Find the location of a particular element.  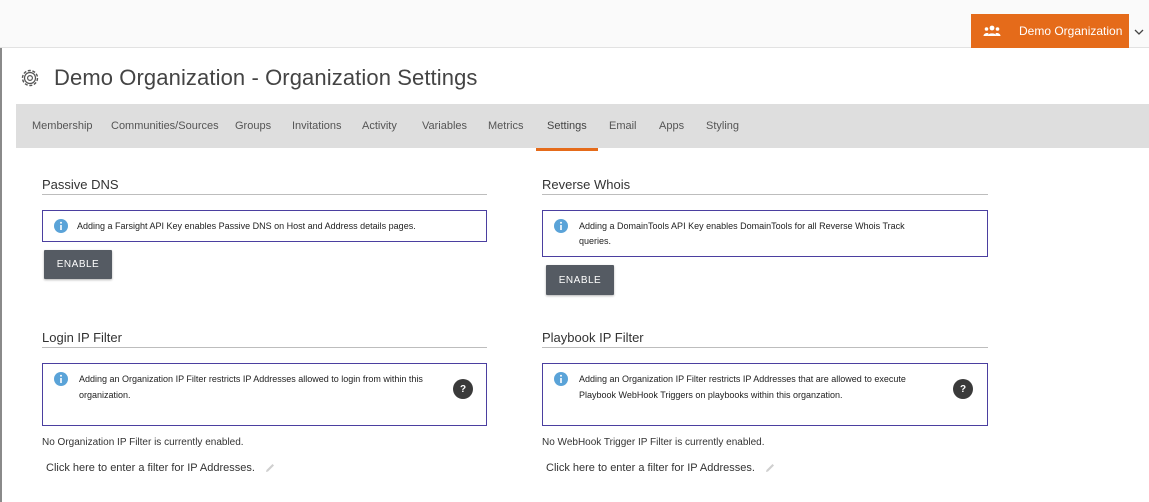

people-icon is located at coordinates (992, 31).